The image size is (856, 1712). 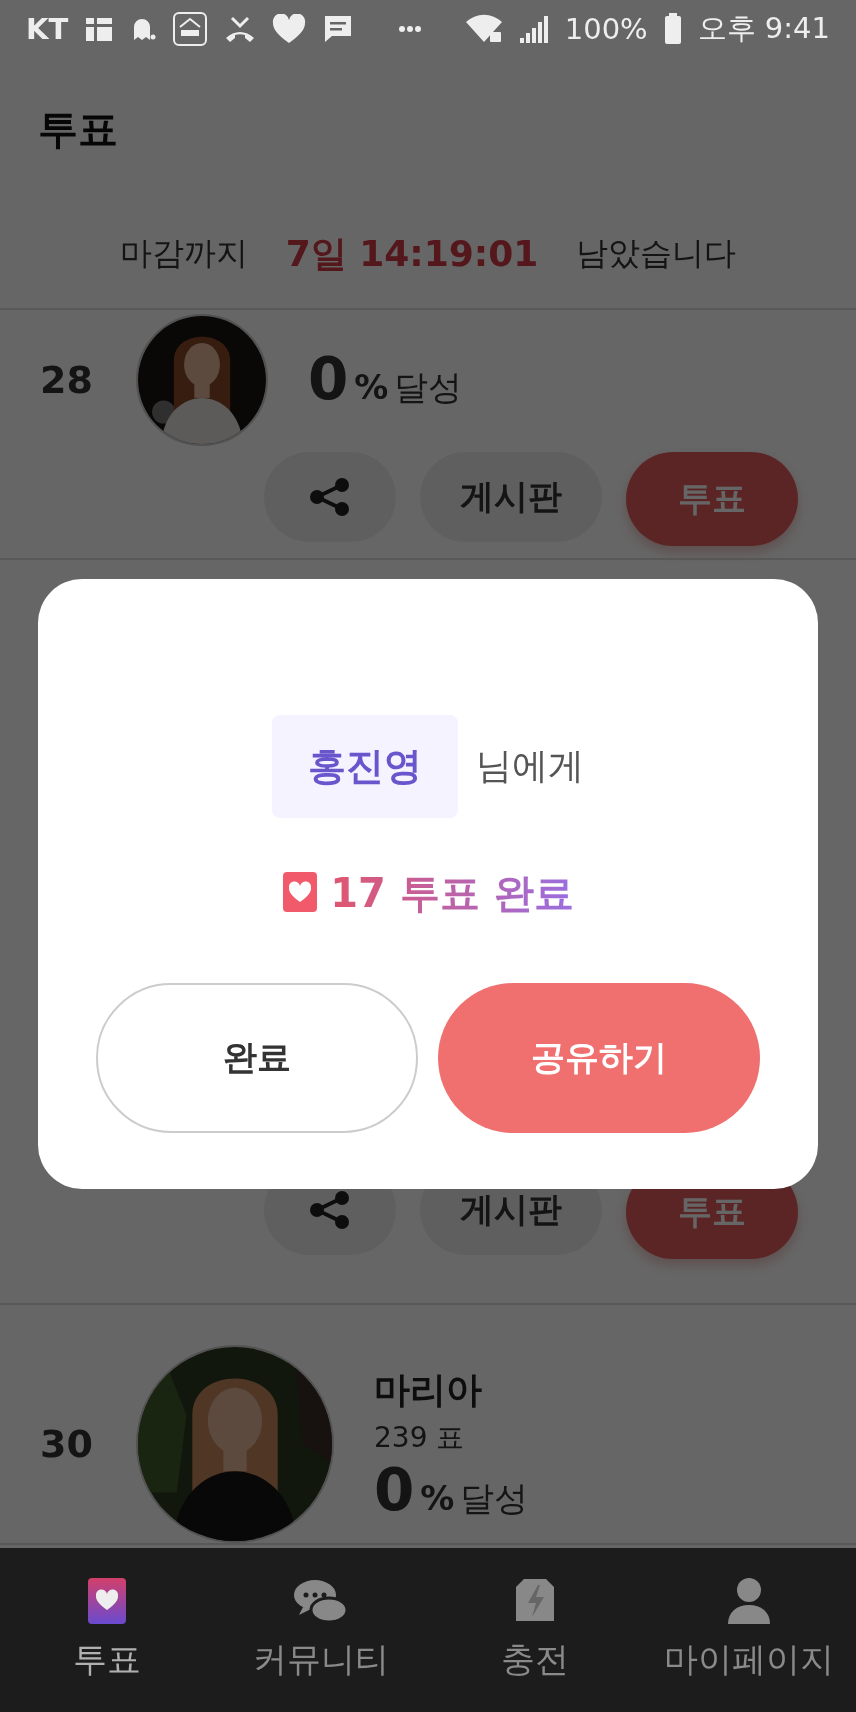 What do you see at coordinates (483, 29) in the screenshot?
I see `wifi-icon` at bounding box center [483, 29].